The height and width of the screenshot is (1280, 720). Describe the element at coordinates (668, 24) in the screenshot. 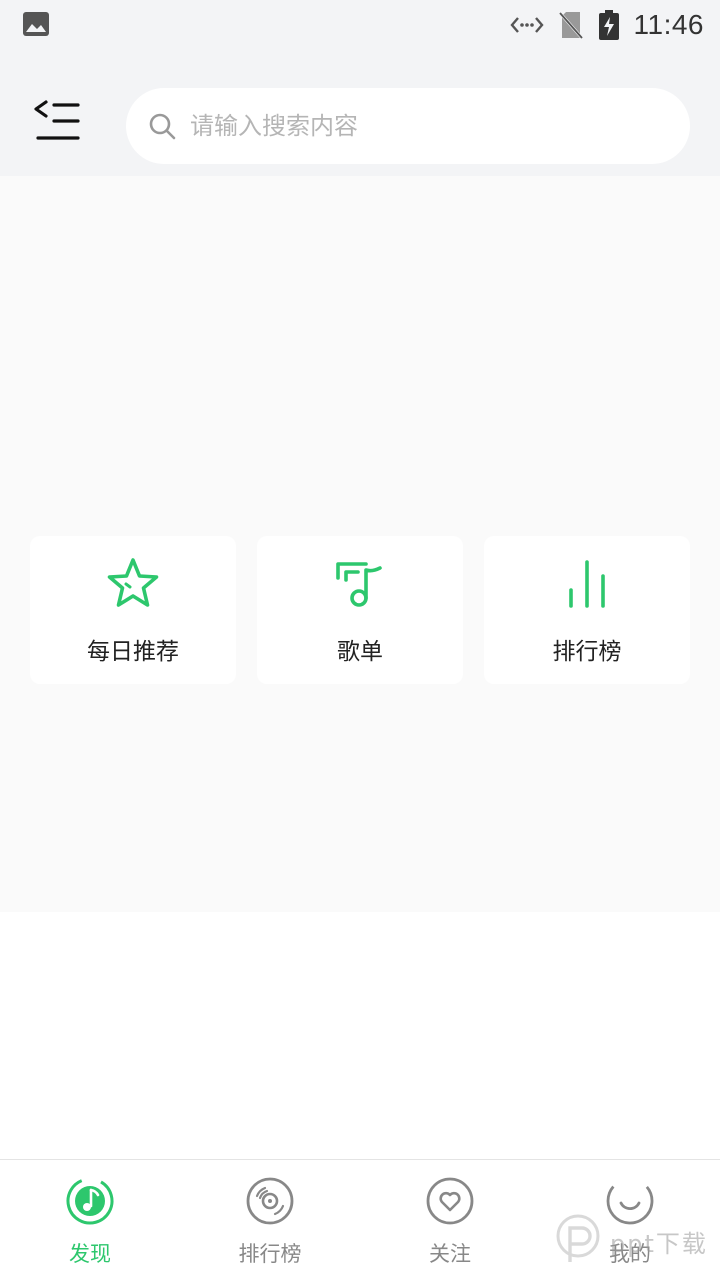

I see `clock: 11:46` at that location.